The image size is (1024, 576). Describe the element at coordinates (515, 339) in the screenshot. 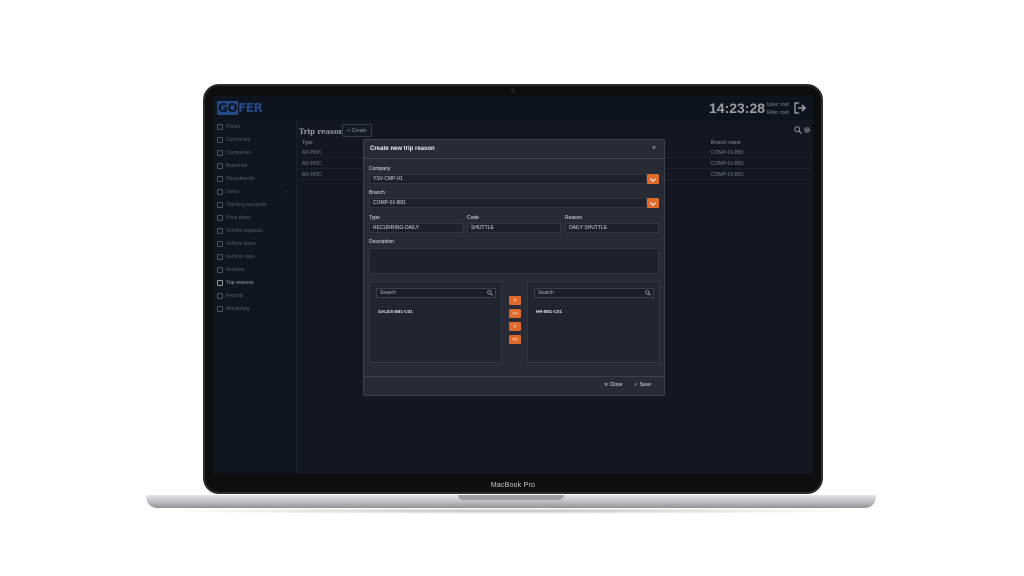

I see `move-all-left-button: <<` at that location.